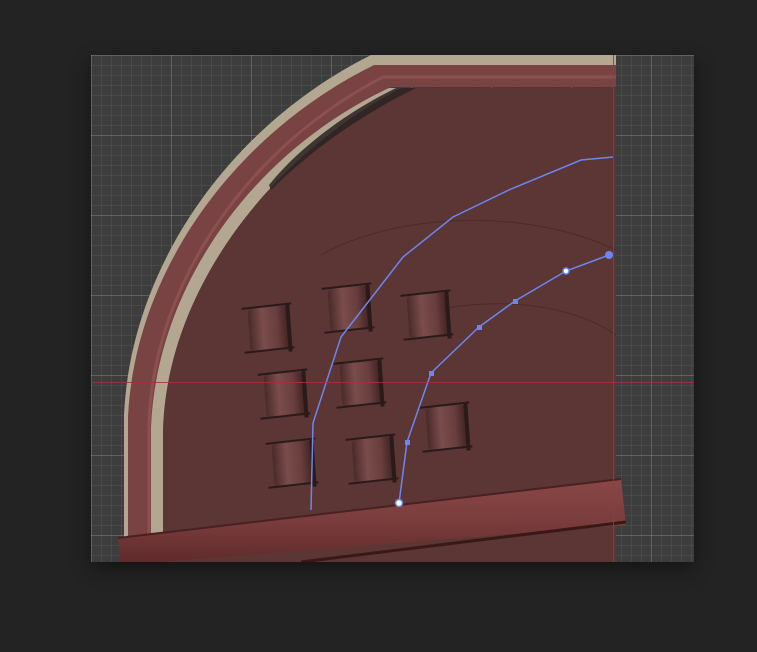  Describe the element at coordinates (392, 382) in the screenshot. I see `guide-line-horizontal` at that location.